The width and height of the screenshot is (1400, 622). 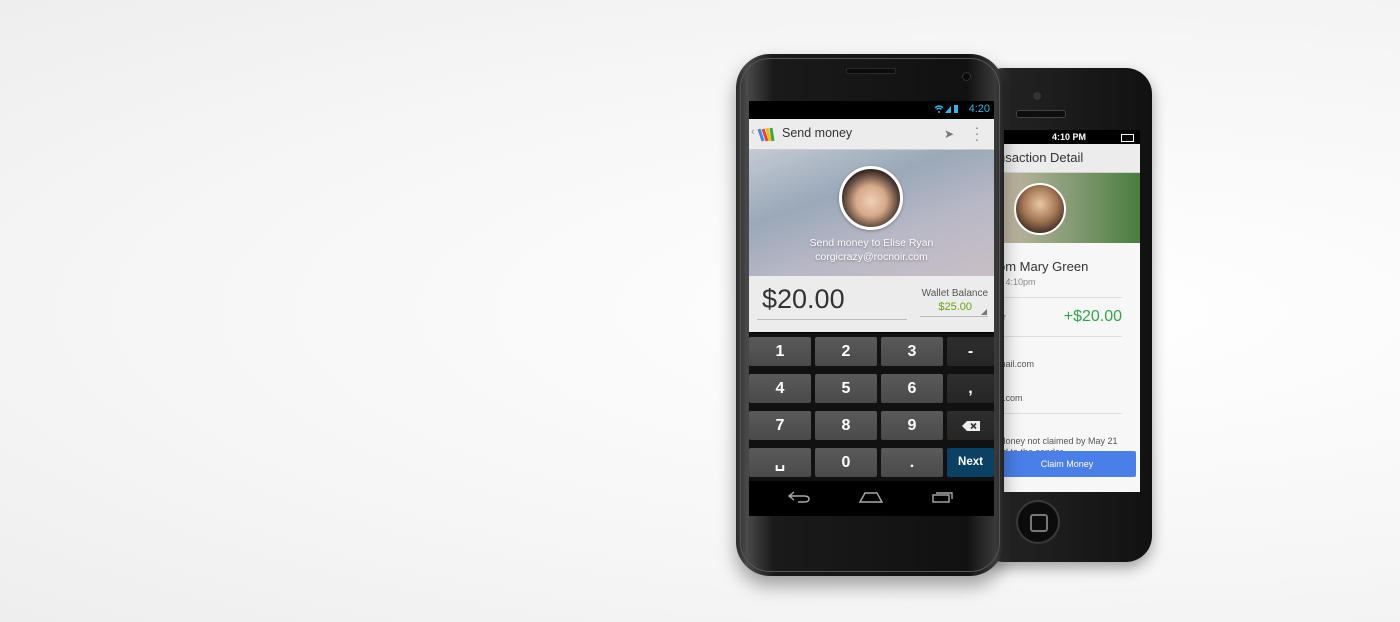 I want to click on sender-name: om Mary Green, so click(x=1043, y=266).